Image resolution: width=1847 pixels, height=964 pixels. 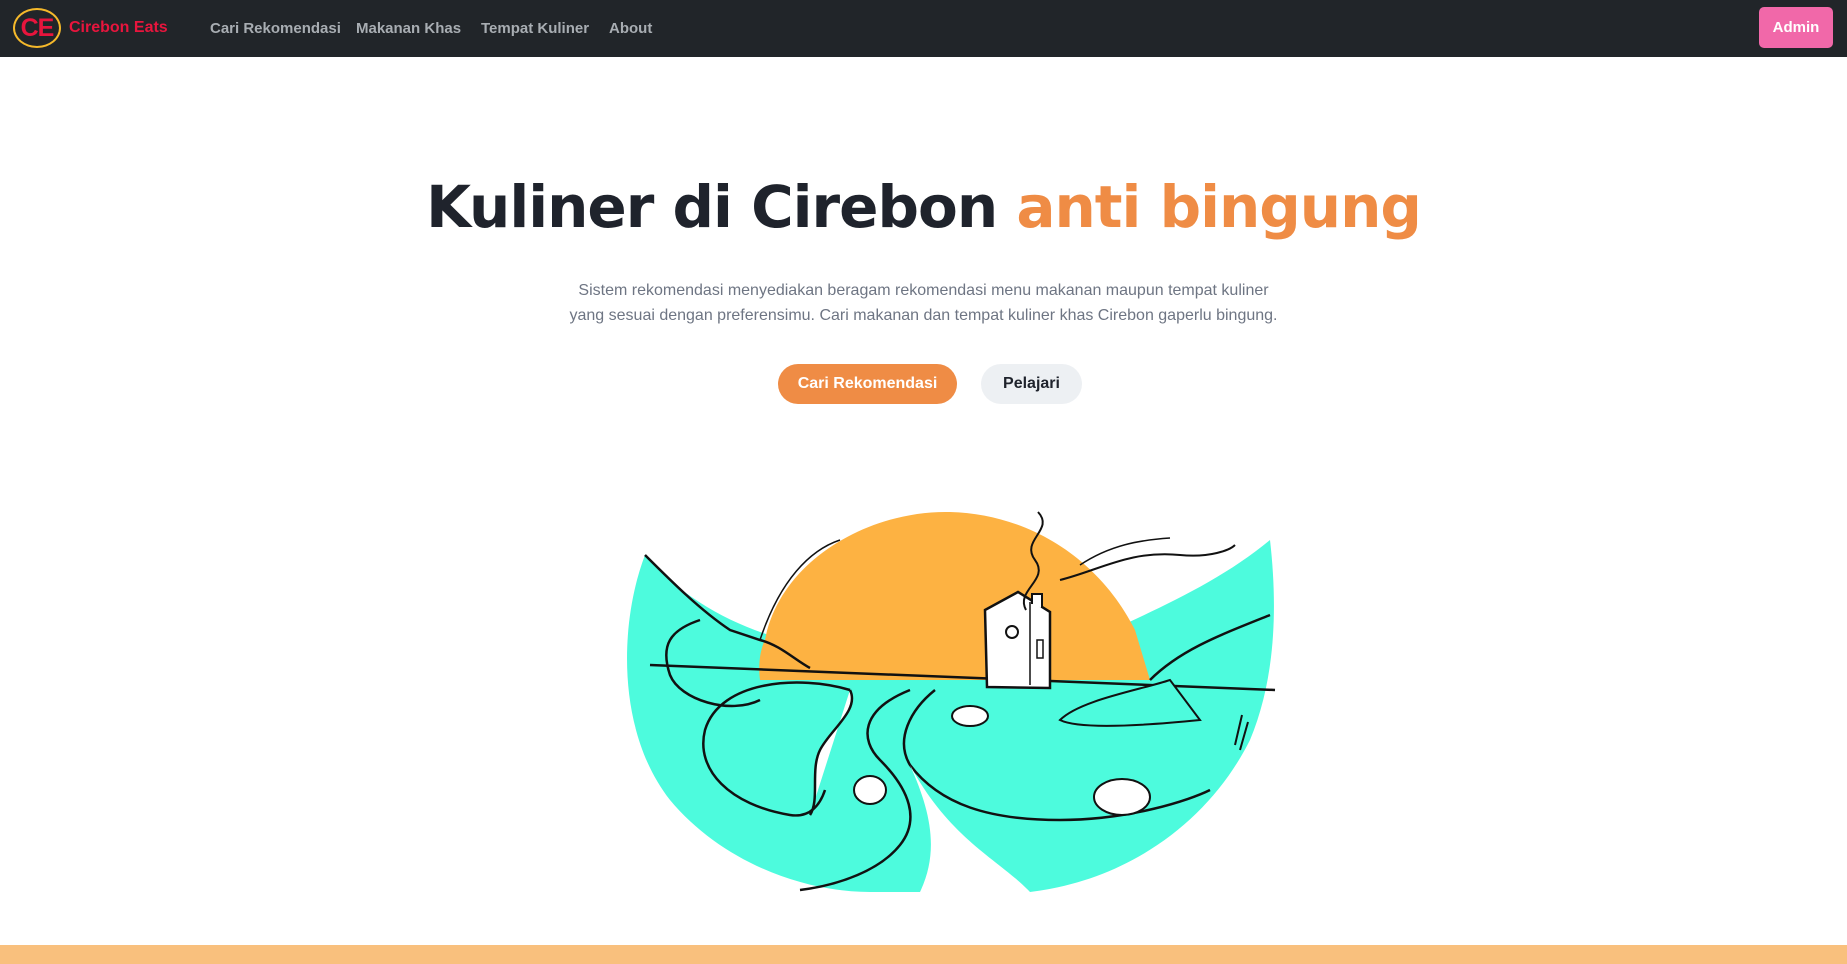 I want to click on hero-title-main: Kuliner di Cirebon, so click(x=721, y=207).